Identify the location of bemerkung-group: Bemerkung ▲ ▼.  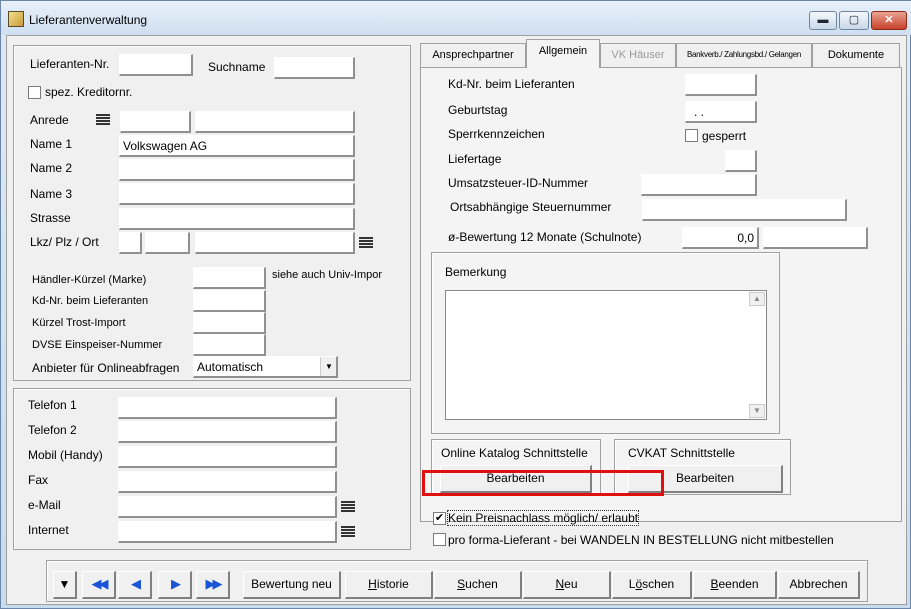
(605, 343).